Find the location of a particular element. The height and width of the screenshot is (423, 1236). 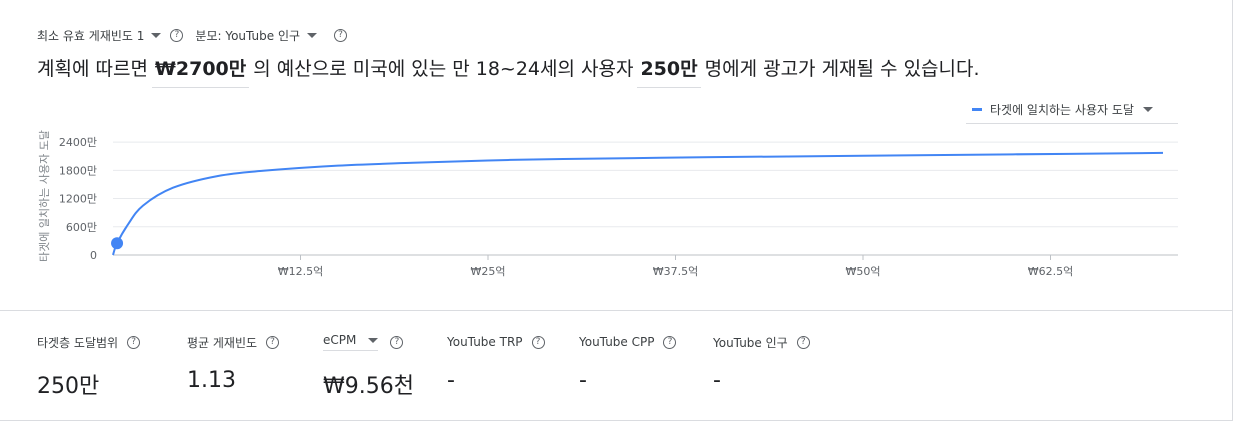

y-tick-label: 2400만 is located at coordinates (78, 142).